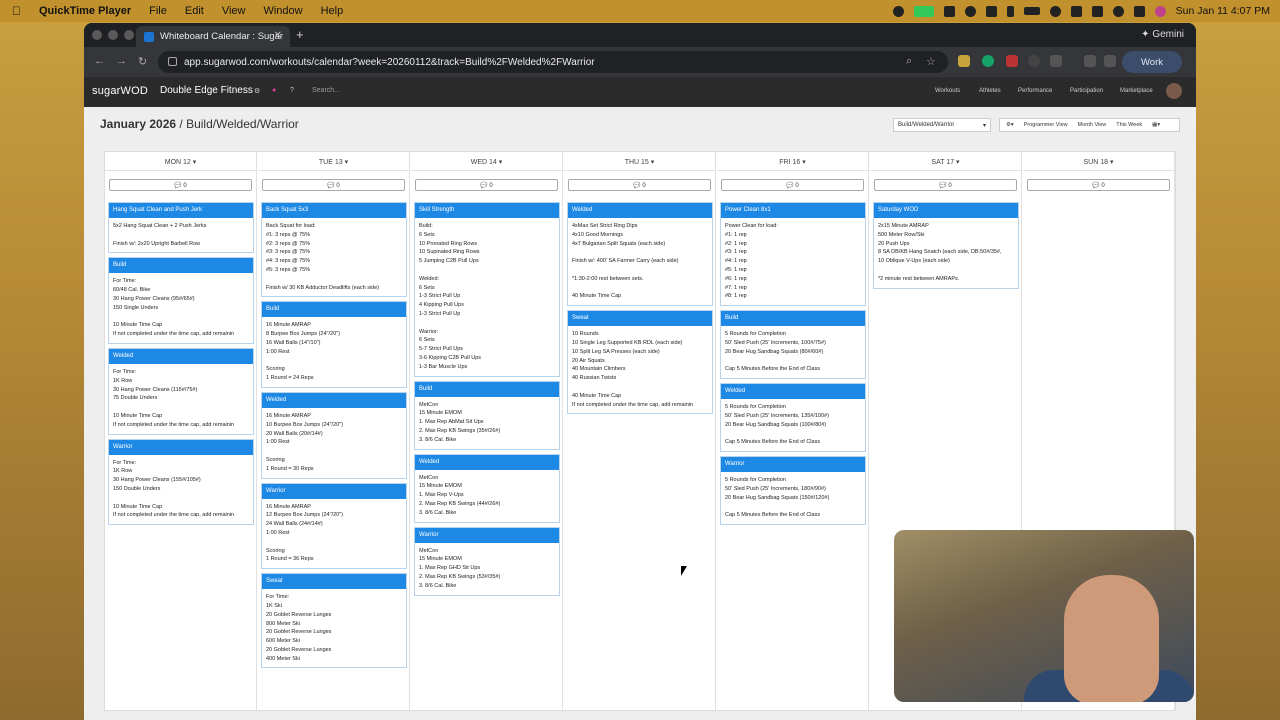  I want to click on airplay-icon, so click(1097, 11).